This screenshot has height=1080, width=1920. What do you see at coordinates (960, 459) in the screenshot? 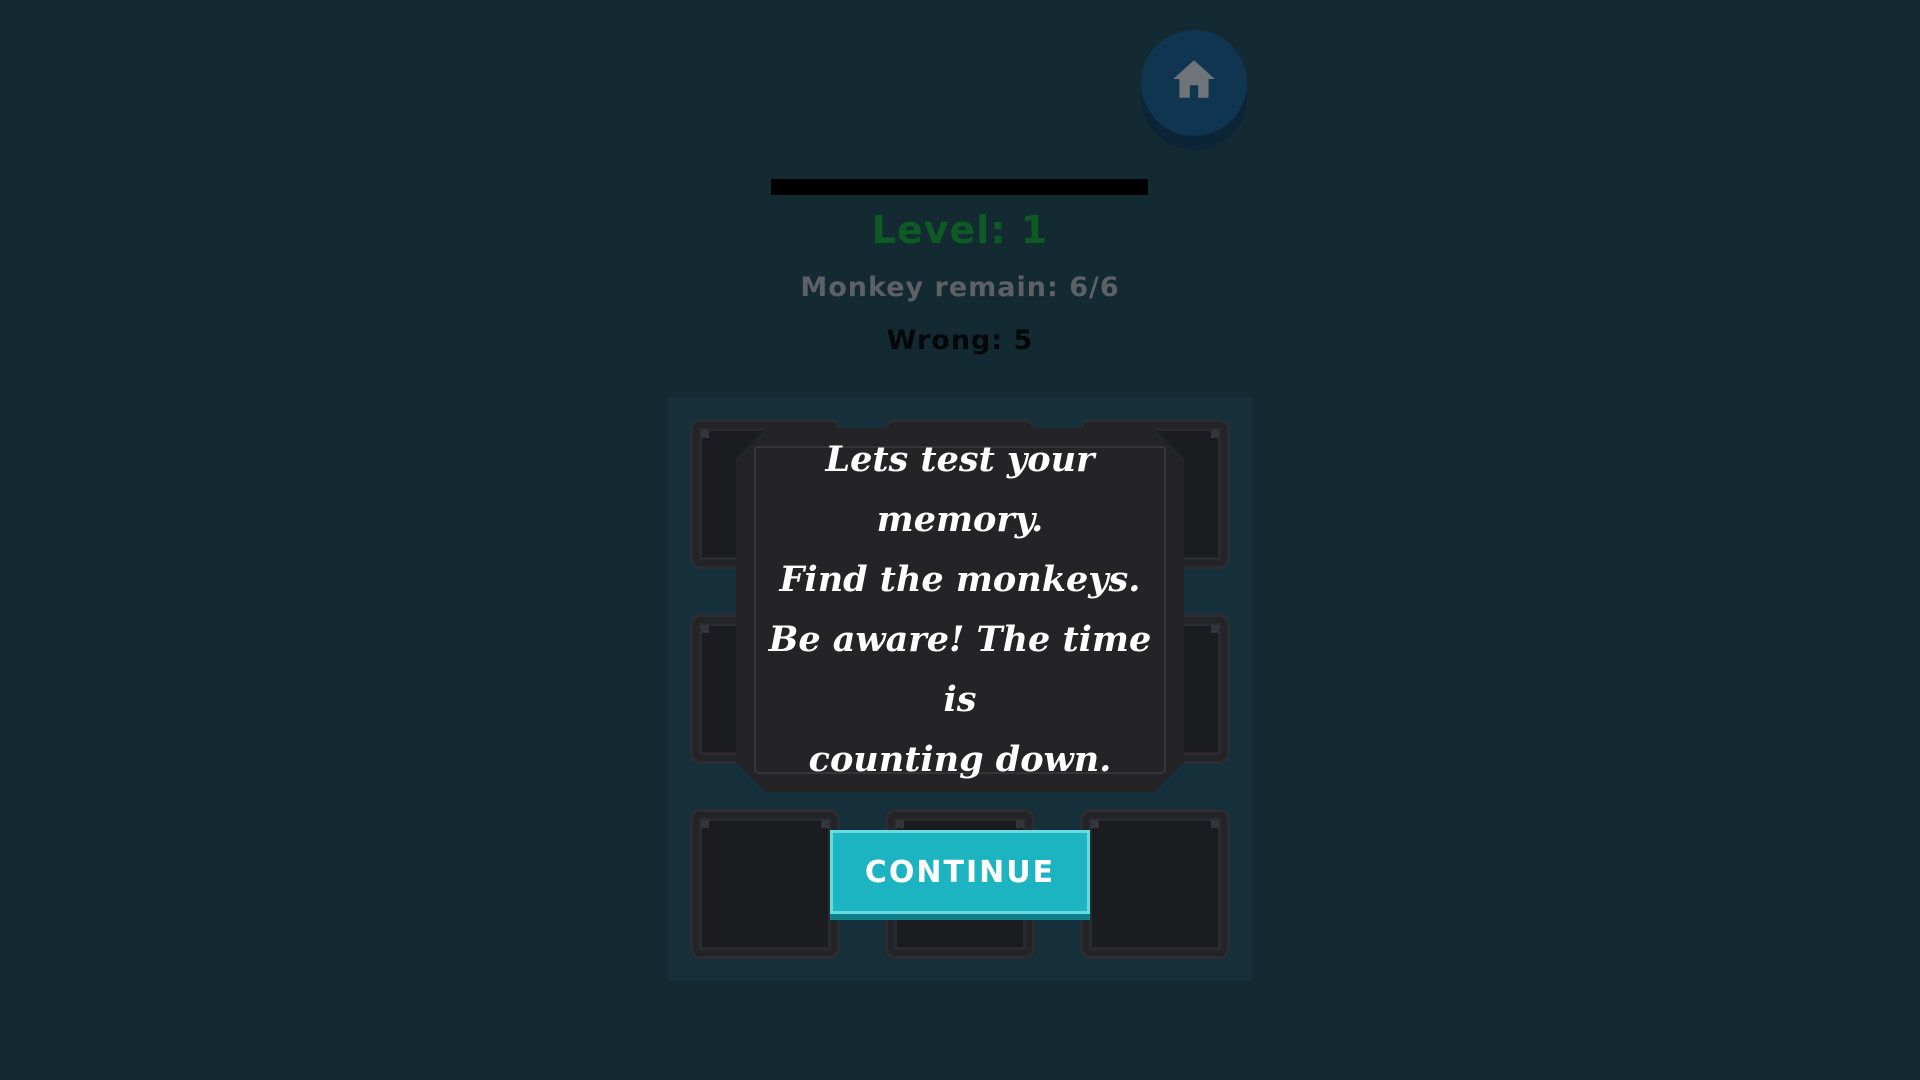
I see `dialog-line: Lets test your` at bounding box center [960, 459].